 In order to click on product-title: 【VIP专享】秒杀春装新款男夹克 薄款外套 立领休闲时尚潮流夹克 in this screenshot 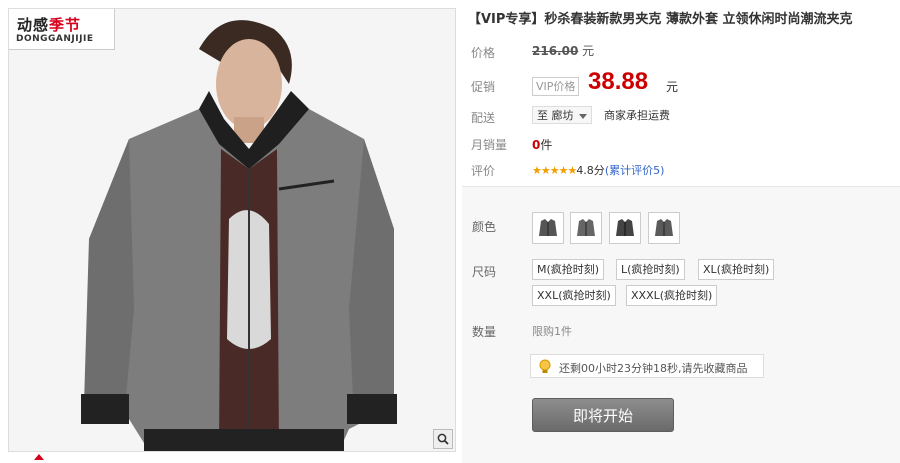, I will do `click(660, 19)`.